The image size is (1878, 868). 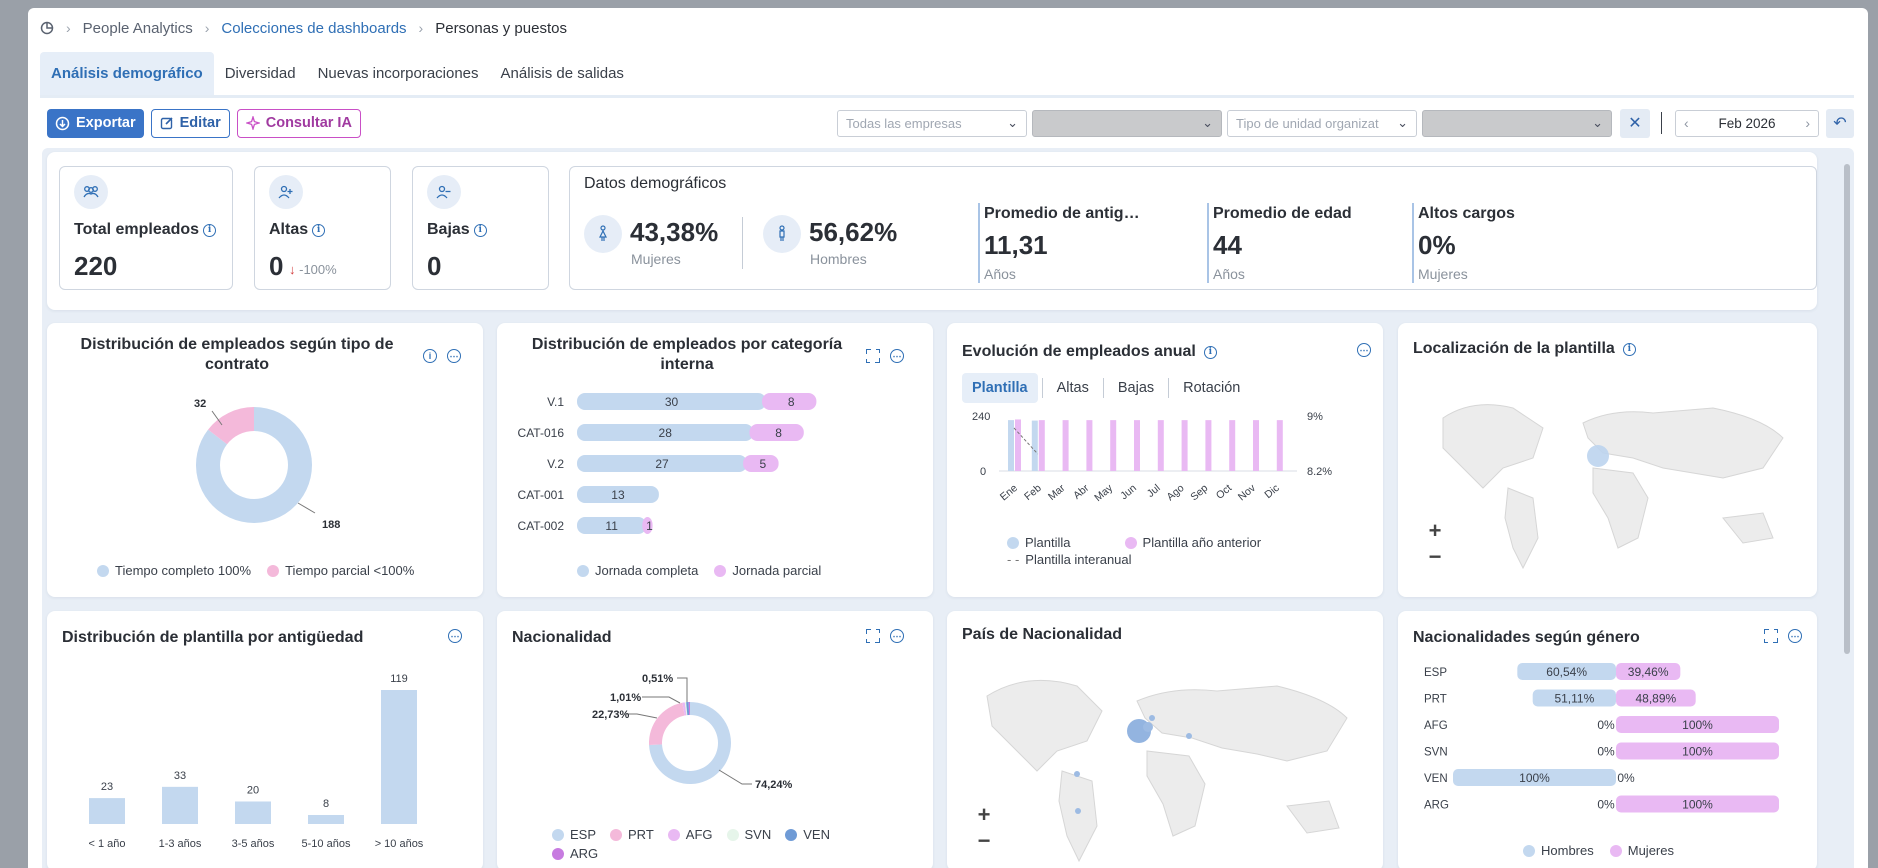 I want to click on legend-label: PRT, so click(x=641, y=834).